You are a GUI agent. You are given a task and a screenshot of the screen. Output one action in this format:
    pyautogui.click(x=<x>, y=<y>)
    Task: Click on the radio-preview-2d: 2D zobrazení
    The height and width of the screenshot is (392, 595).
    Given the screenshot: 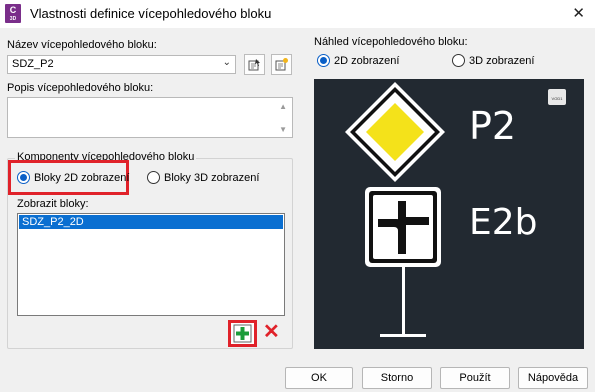 What is the action you would take?
    pyautogui.click(x=358, y=60)
    